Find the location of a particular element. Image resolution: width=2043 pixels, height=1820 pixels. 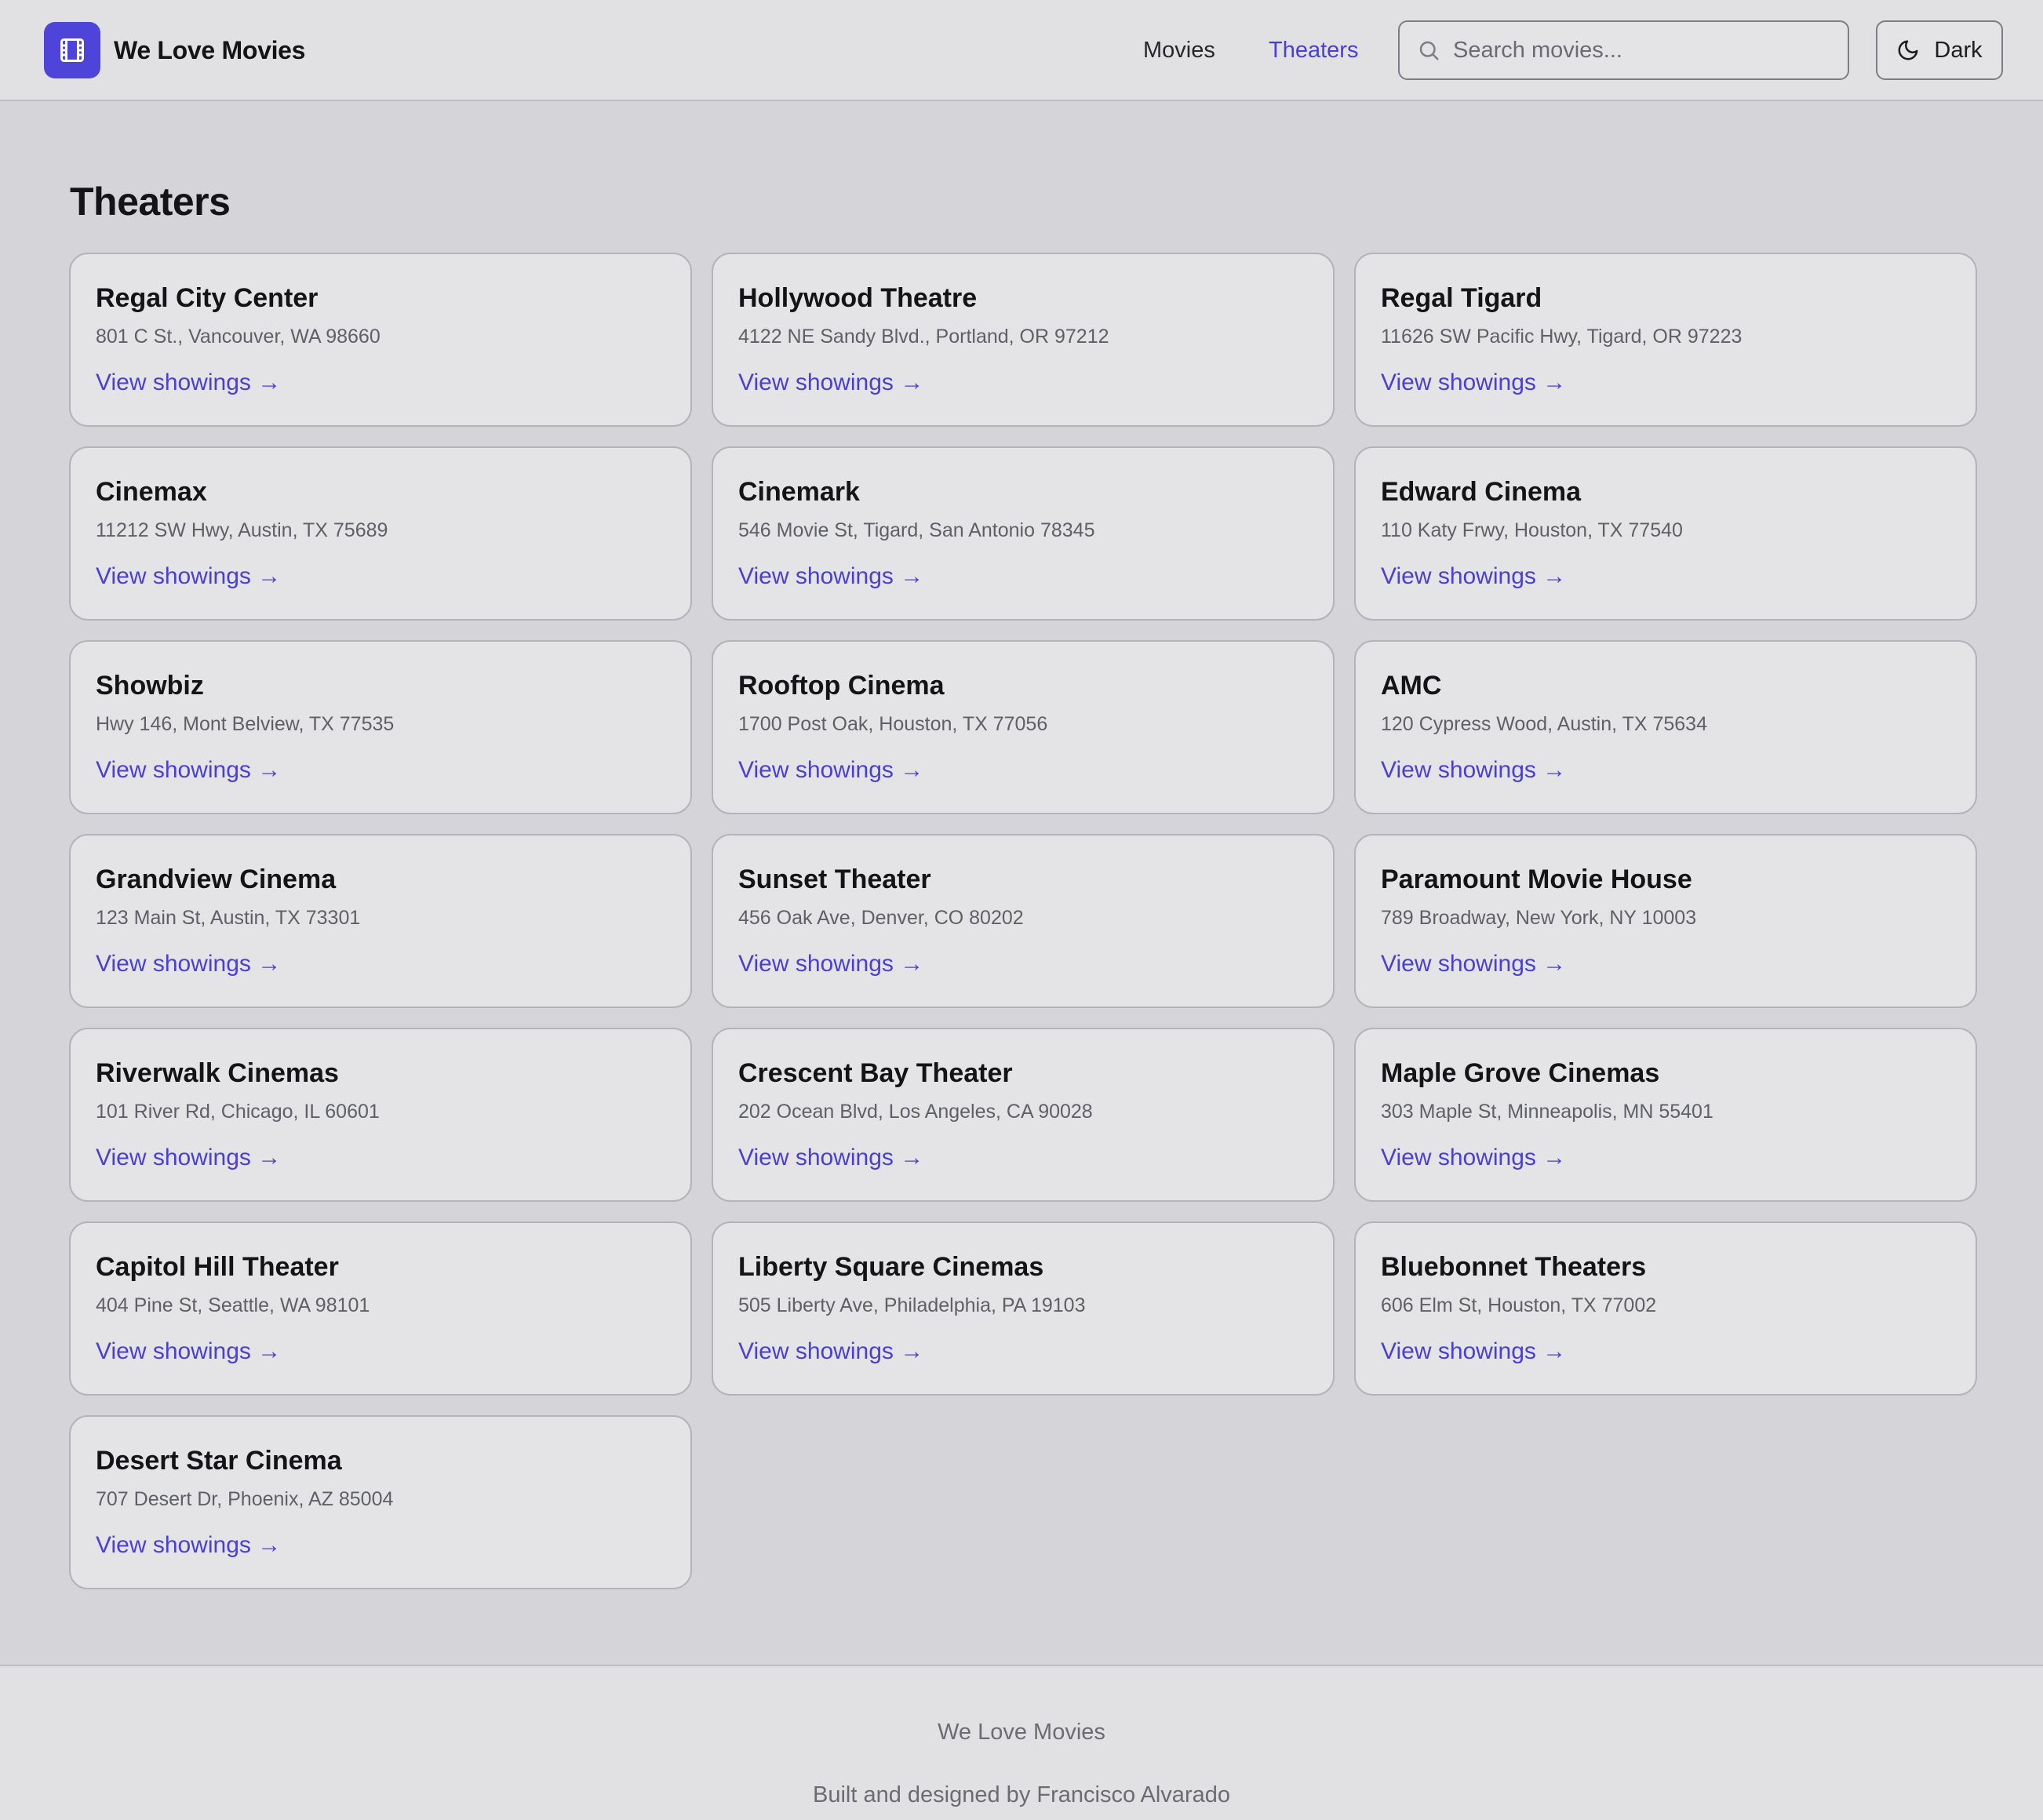

theater-address: 4122 NE Sandy Blvd., Portland, OR 97212 is located at coordinates (923, 337).